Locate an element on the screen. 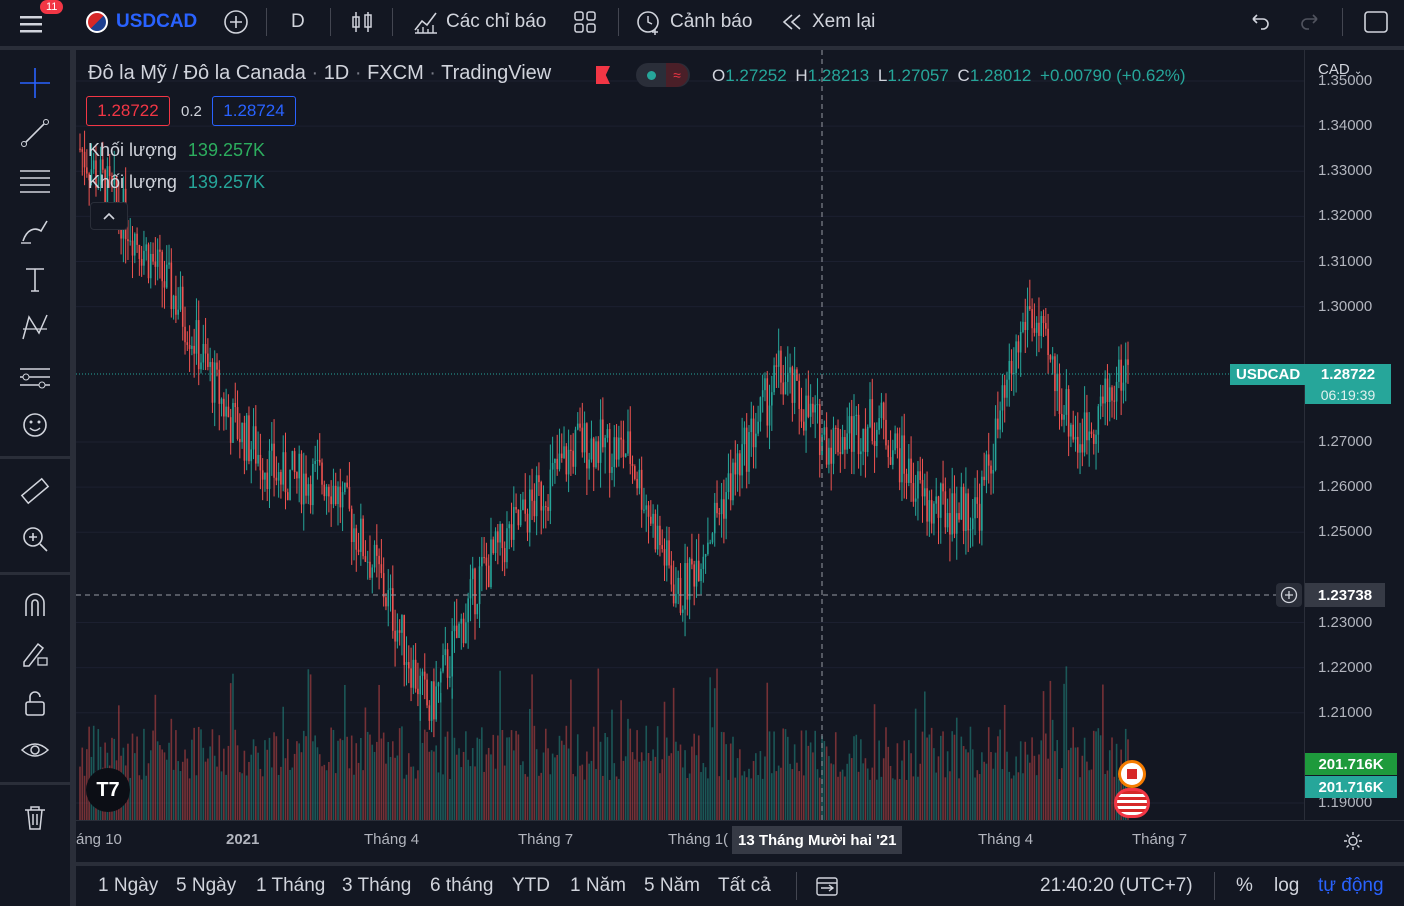 This screenshot has width=1404, height=906. buy-button: 1.28724 is located at coordinates (254, 111).